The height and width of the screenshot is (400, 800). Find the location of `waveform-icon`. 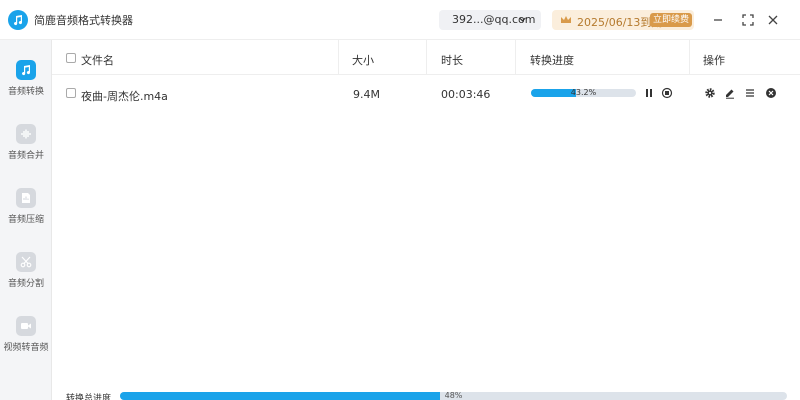

waveform-icon is located at coordinates (26, 134).